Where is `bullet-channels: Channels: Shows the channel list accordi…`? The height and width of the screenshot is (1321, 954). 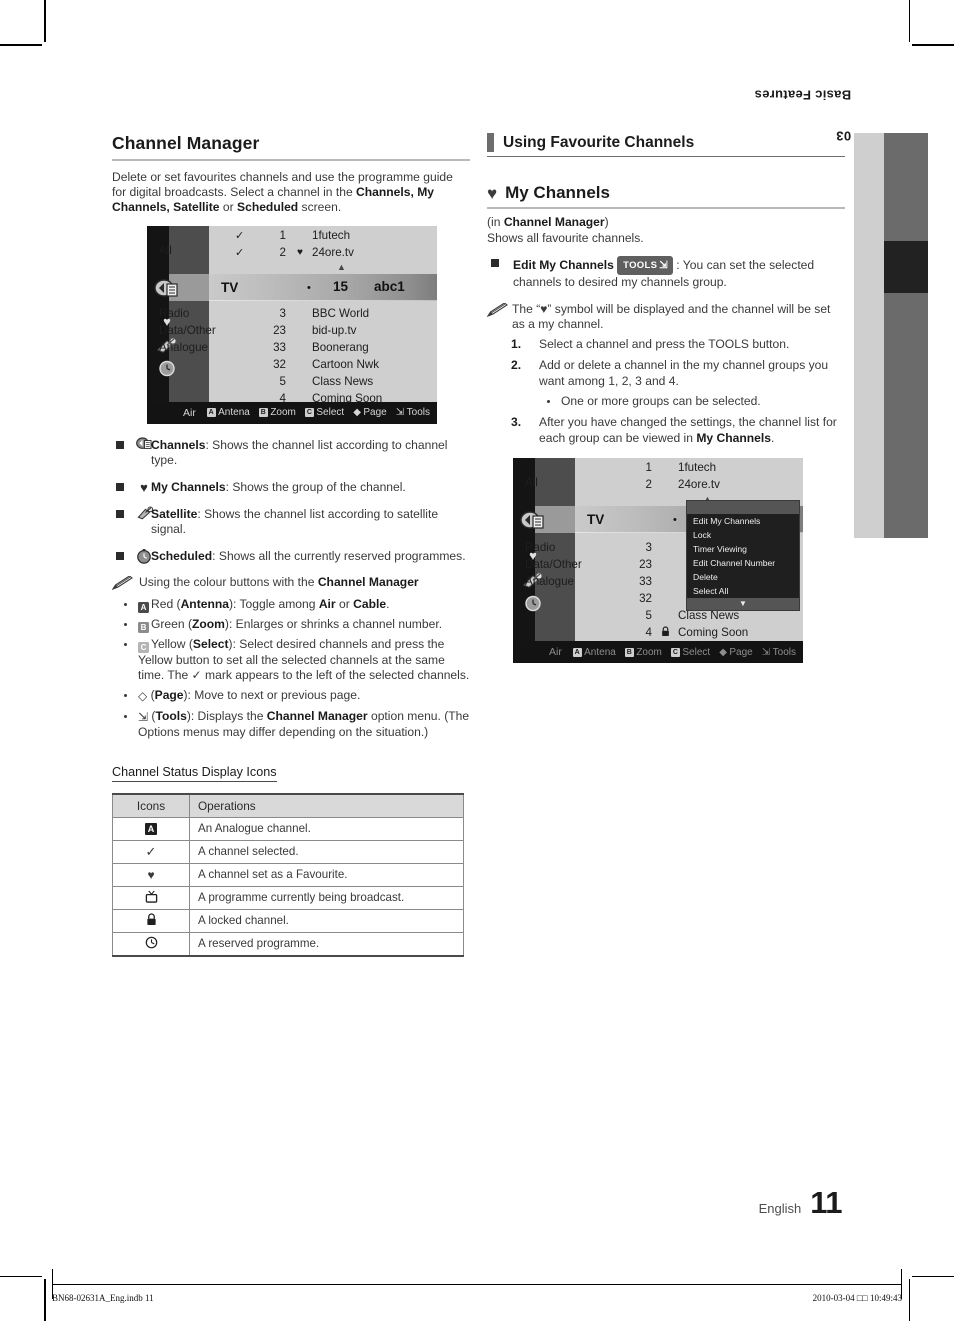 bullet-channels: Channels: Shows the channel list accordi… is located at coordinates (291, 453).